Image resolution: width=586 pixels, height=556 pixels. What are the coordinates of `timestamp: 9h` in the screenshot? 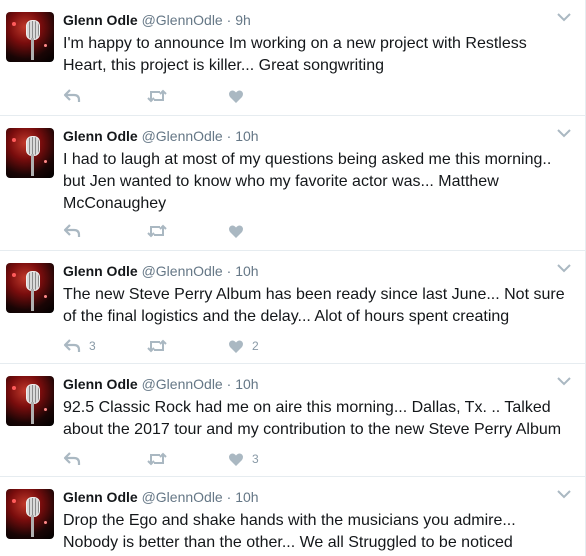 It's located at (243, 20).